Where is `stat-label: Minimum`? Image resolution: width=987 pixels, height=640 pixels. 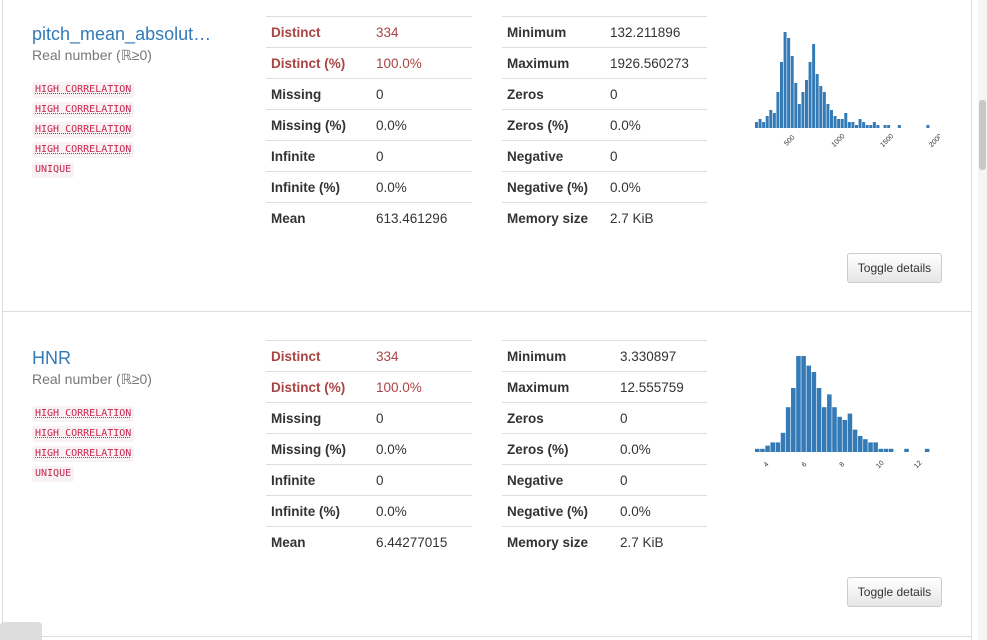 stat-label: Minimum is located at coordinates (558, 356).